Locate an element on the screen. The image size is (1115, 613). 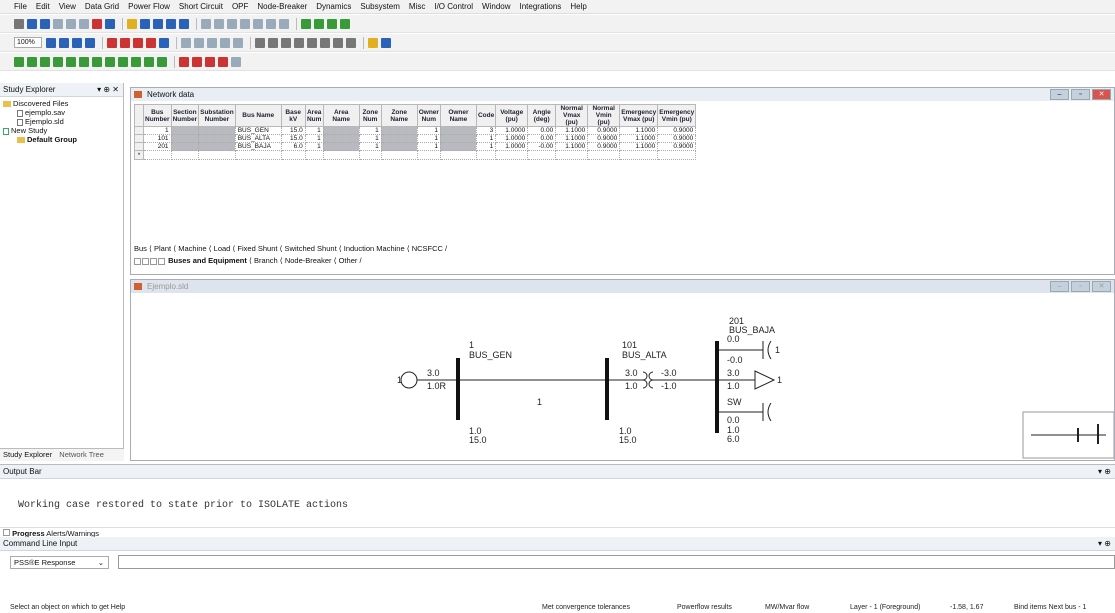
output-pin-icon: ▾ ⊕ is located at coordinates (1104, 471).